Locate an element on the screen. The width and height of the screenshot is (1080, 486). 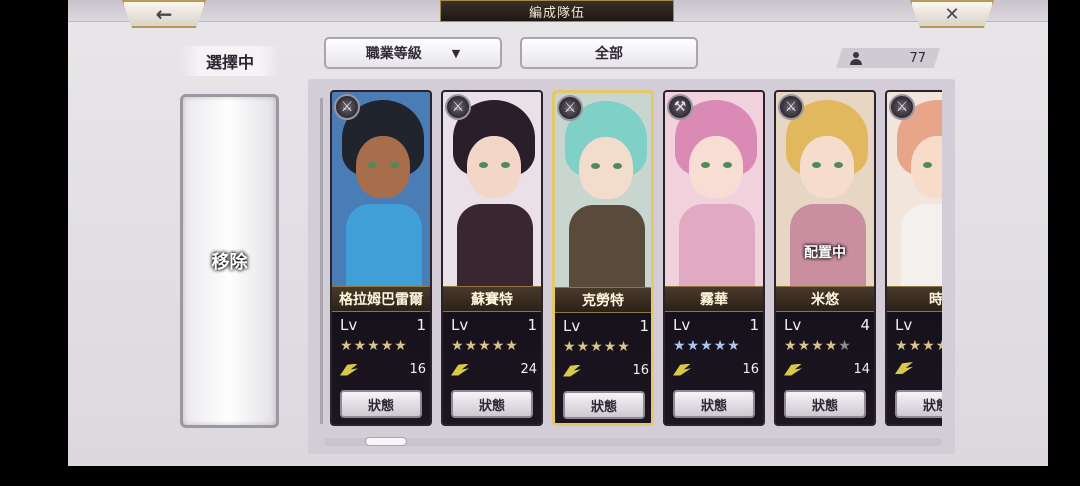
character-card: ⚔ 時 Lv ★★★★★ 狀態 is located at coordinates (913, 258).